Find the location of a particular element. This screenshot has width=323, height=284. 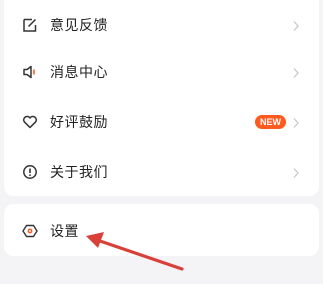

info-circle-icon is located at coordinates (30, 172).